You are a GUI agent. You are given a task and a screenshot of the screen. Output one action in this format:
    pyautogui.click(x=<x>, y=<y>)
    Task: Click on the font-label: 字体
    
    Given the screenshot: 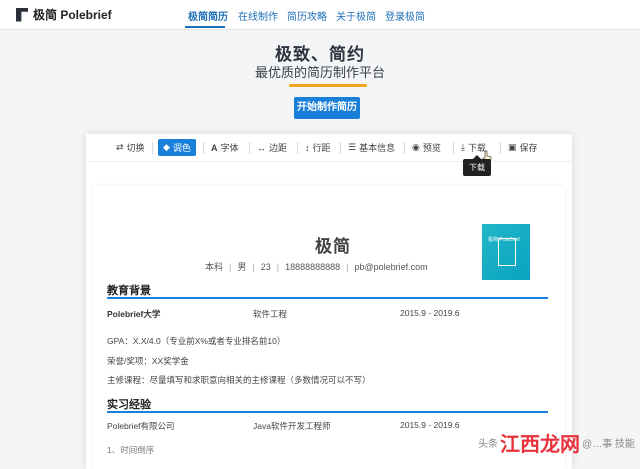 What is the action you would take?
    pyautogui.click(x=229, y=148)
    